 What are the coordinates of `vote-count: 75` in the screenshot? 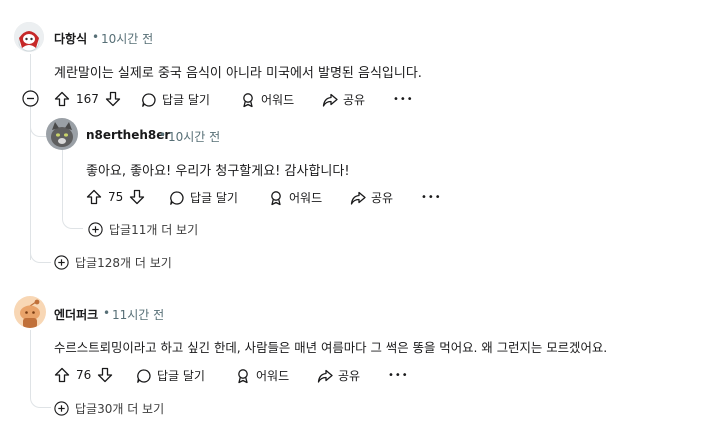 It's located at (116, 197).